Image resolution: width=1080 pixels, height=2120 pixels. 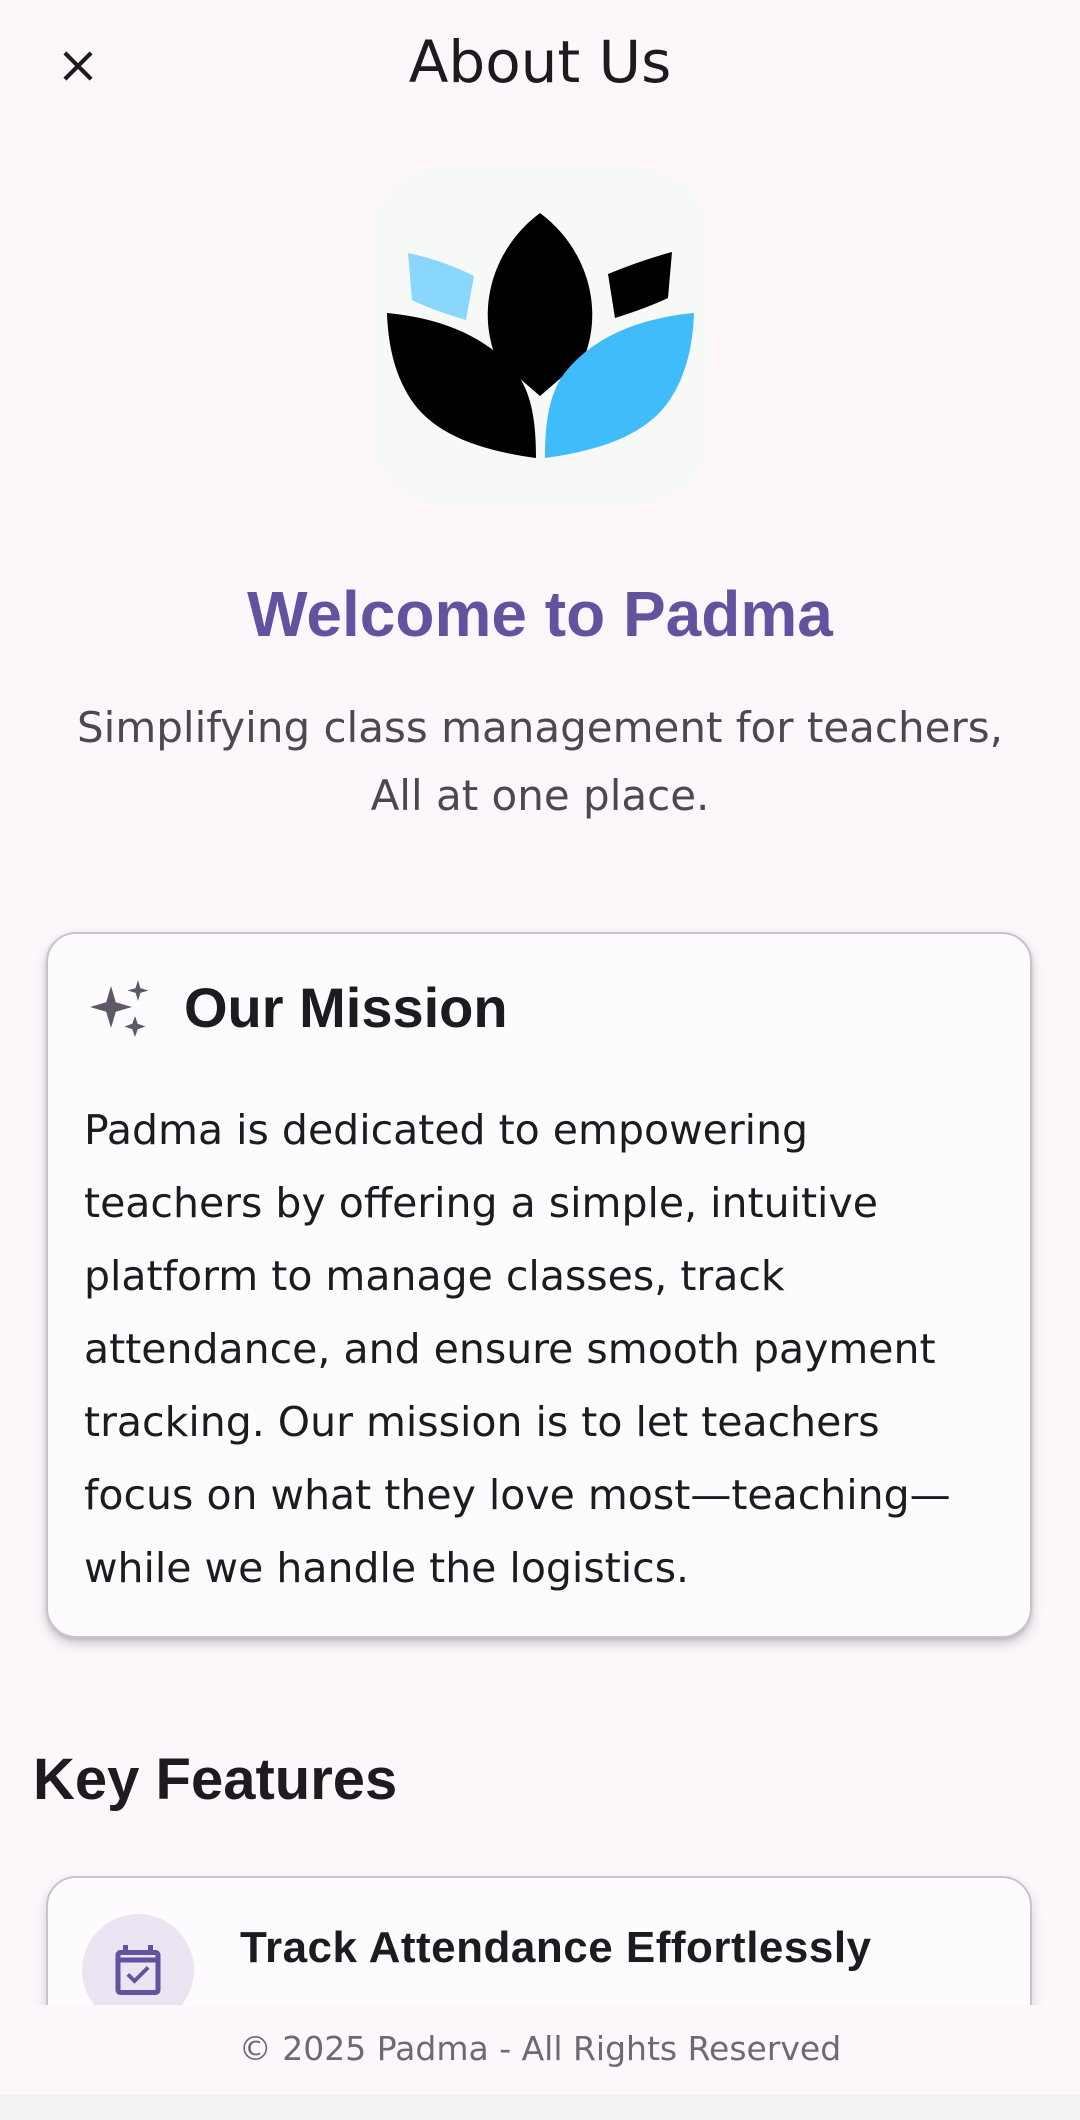 I want to click on app-logo, so click(x=540, y=336).